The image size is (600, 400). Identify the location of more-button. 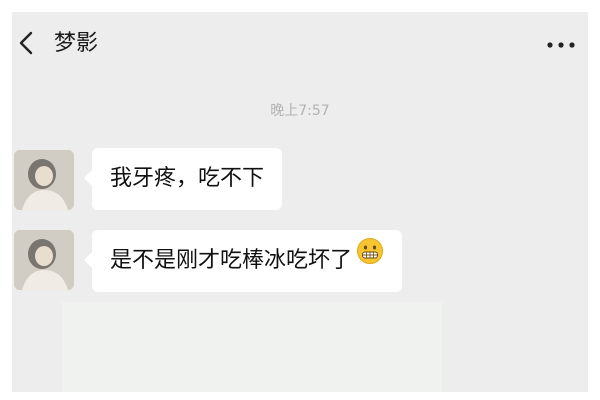
(561, 45).